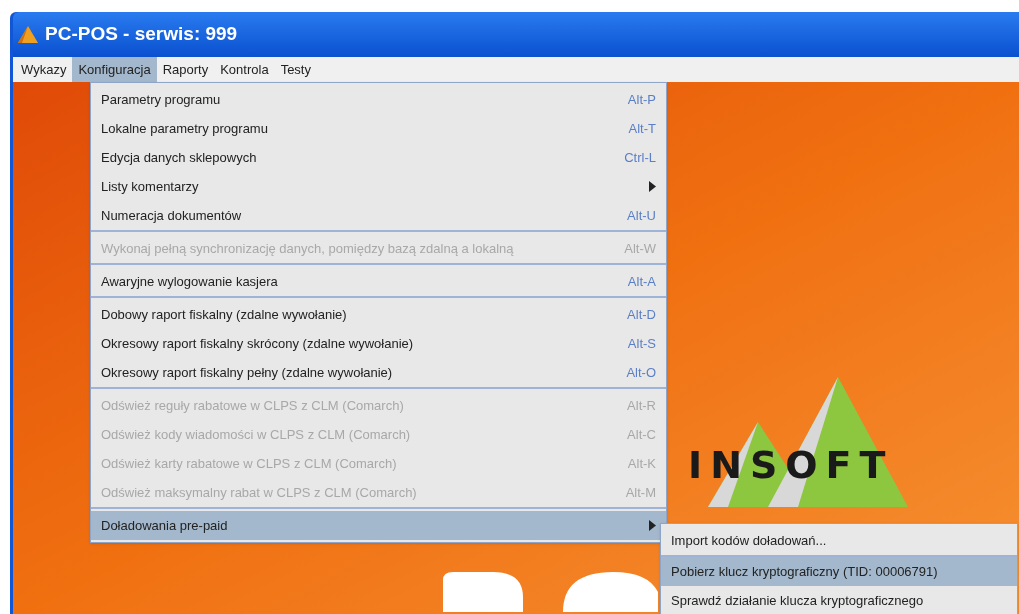 The image size is (1019, 614). What do you see at coordinates (259, 492) in the screenshot?
I see `menu-item-label: Odśwież maksymalny rabat w CLPS z CLM (Comarch)` at bounding box center [259, 492].